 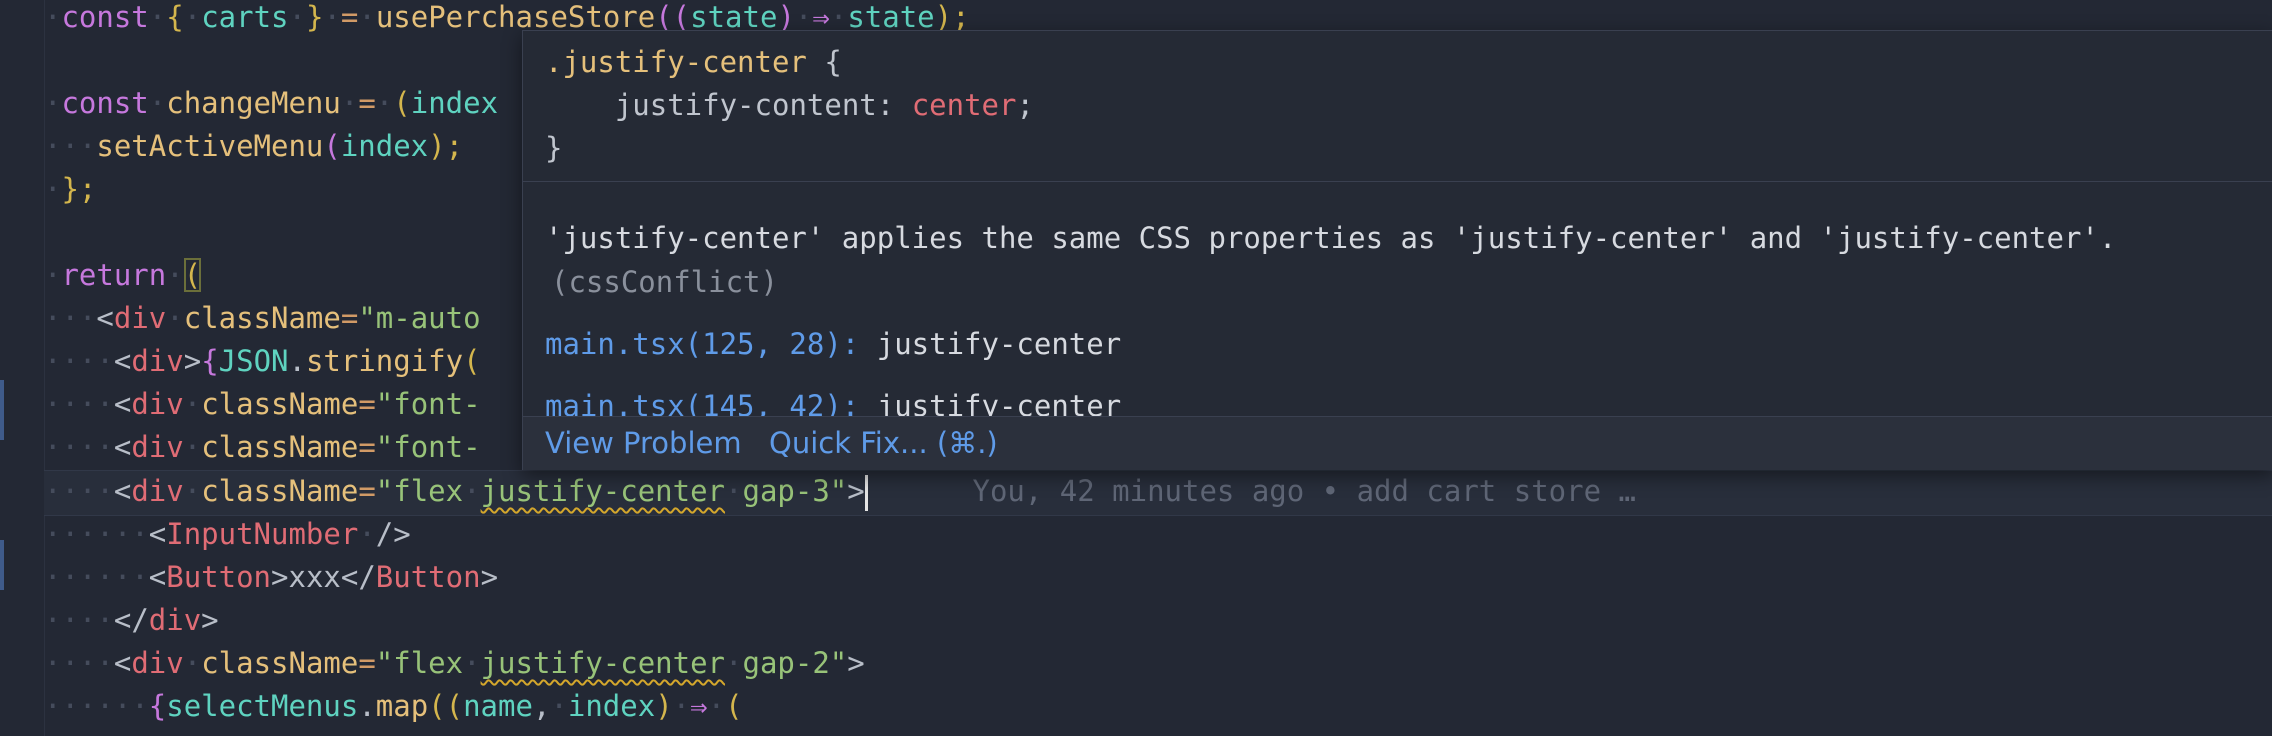 What do you see at coordinates (786, 17) in the screenshot?
I see `paren: )` at bounding box center [786, 17].